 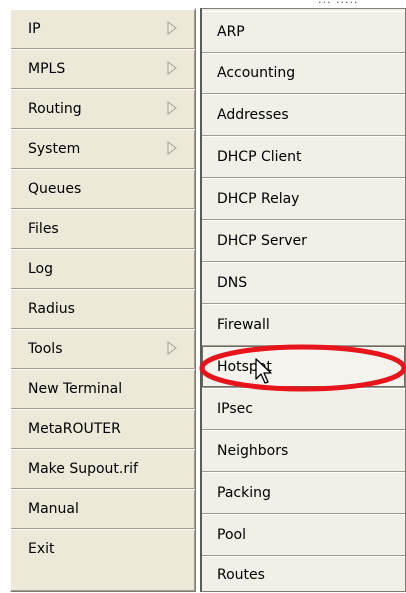 What do you see at coordinates (41, 268) in the screenshot?
I see `menu-item-label: Log` at bounding box center [41, 268].